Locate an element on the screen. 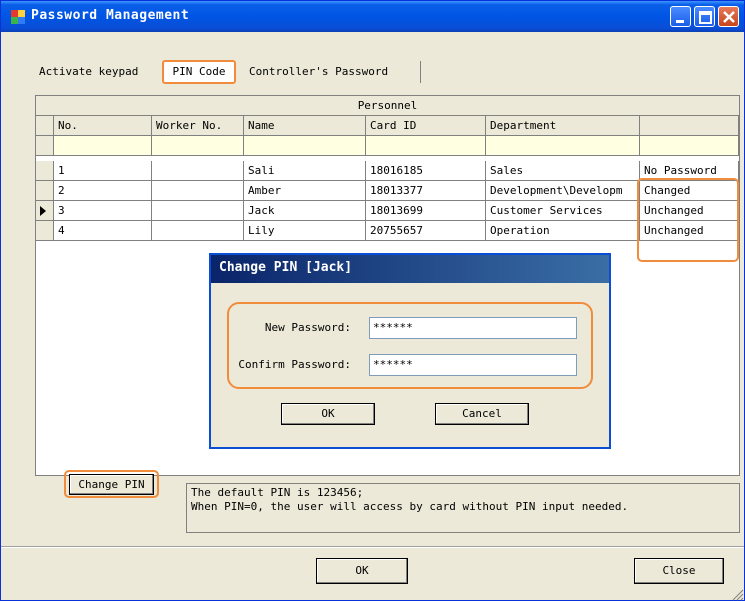 This screenshot has width=745, height=601. maximize-button is located at coordinates (704, 16).